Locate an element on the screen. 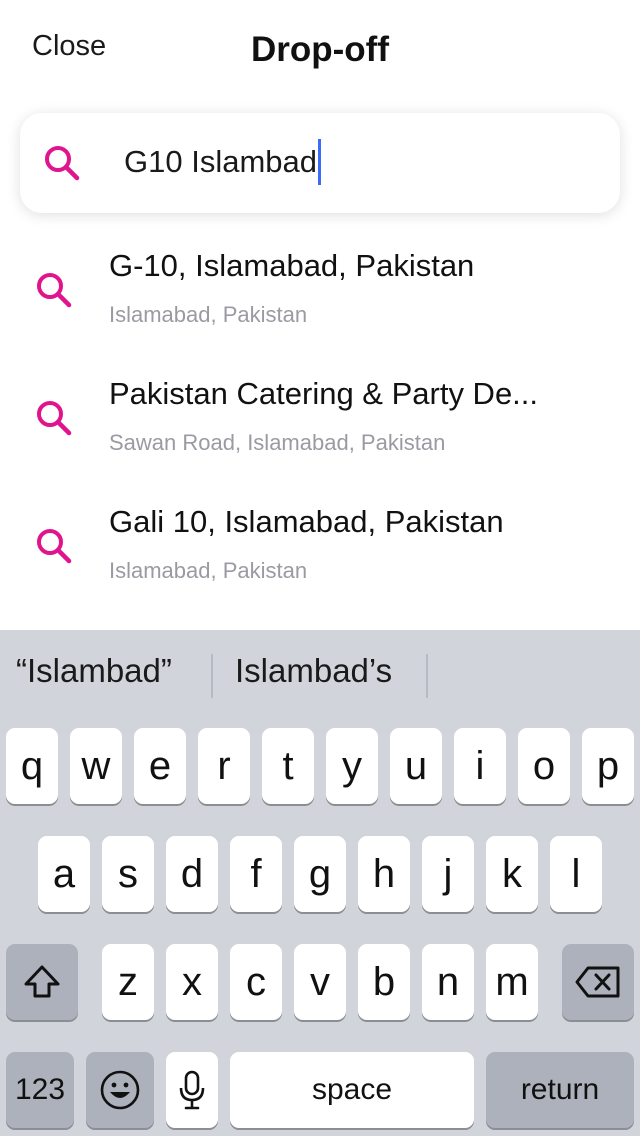 This screenshot has width=640, height=1136. key-w: w is located at coordinates (96, 766).